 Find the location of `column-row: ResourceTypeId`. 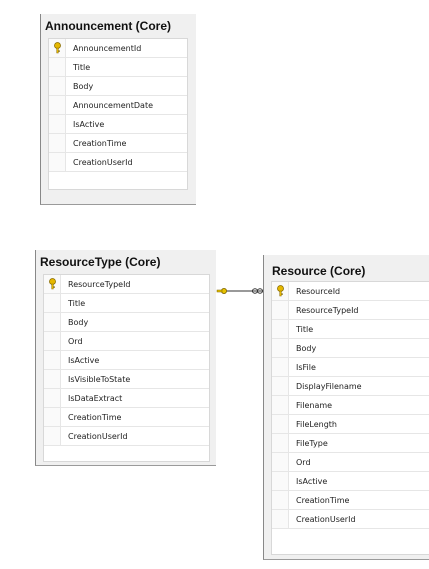

column-row: ResourceTypeId is located at coordinates (350, 310).